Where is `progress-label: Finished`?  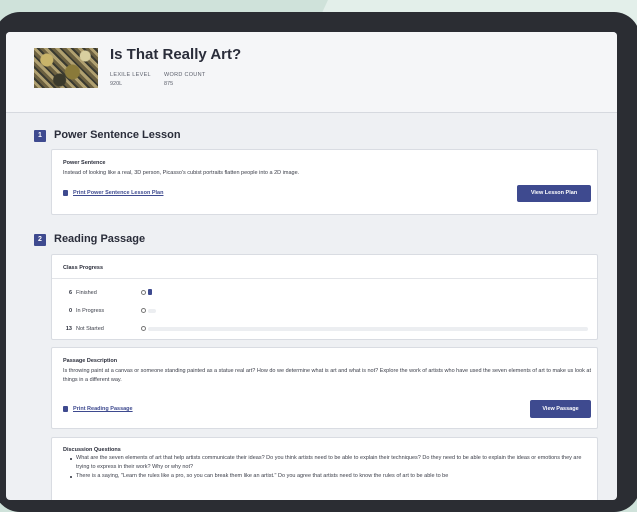 progress-label: Finished is located at coordinates (86, 293).